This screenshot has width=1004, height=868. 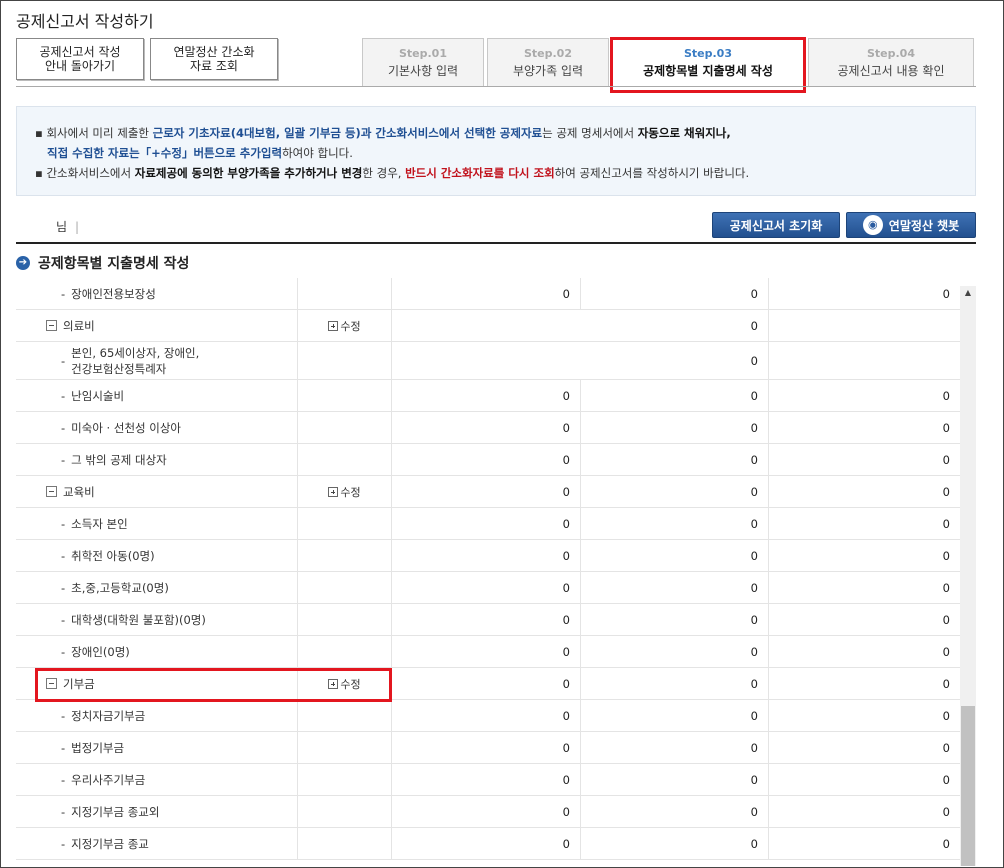 What do you see at coordinates (968, 786) in the screenshot?
I see `scroll-thumb` at bounding box center [968, 786].